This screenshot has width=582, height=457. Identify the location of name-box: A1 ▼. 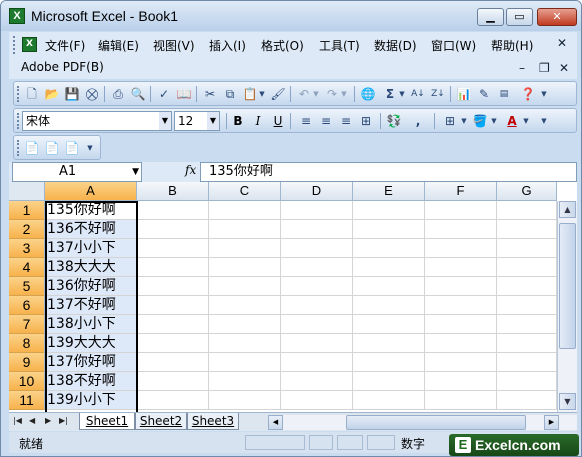
(77, 172).